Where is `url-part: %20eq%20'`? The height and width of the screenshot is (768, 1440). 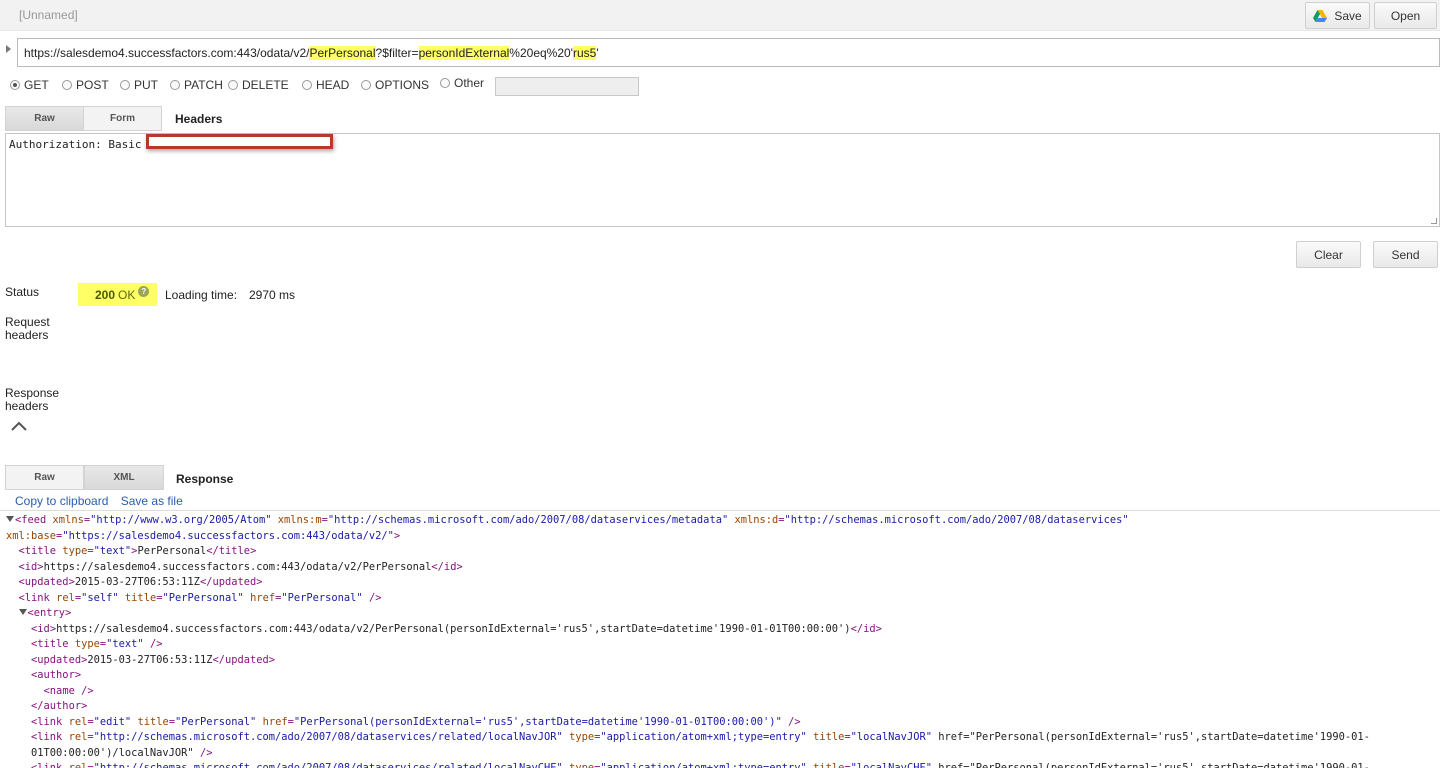
url-part: %20eq%20' is located at coordinates (541, 53).